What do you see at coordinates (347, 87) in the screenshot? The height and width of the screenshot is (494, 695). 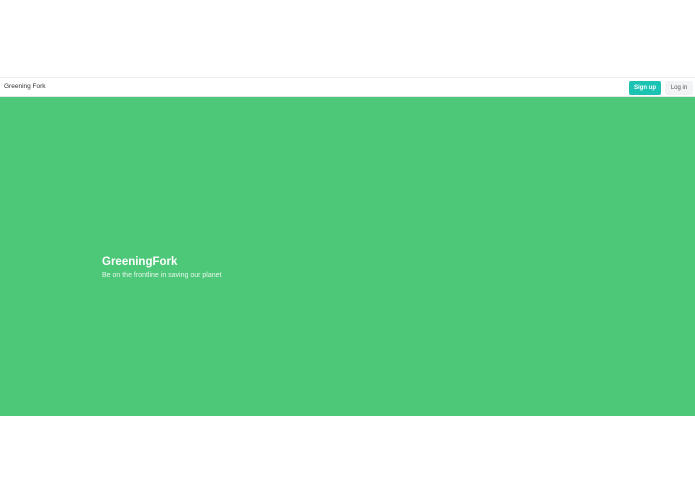 I see `top-navbar: Greening Fork Sign up Log in` at bounding box center [347, 87].